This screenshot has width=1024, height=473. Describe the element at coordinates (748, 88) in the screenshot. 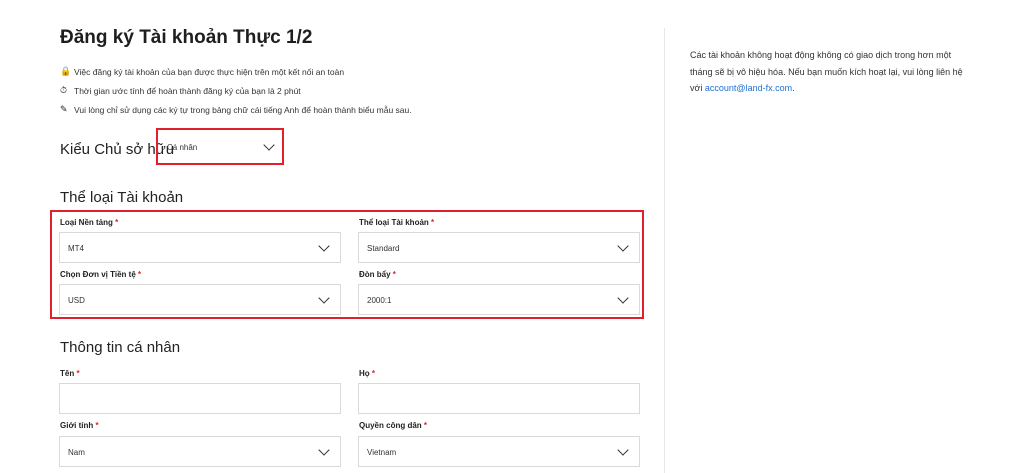

I see `support-email-link: account@land-fx.com` at that location.